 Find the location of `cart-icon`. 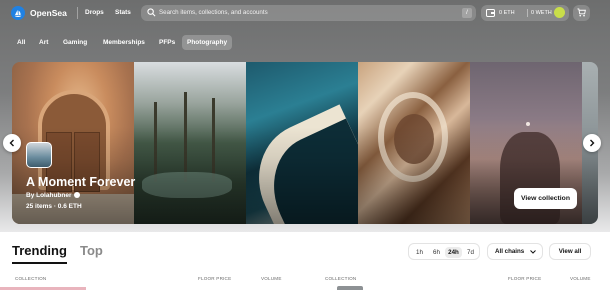

cart-icon is located at coordinates (581, 12).